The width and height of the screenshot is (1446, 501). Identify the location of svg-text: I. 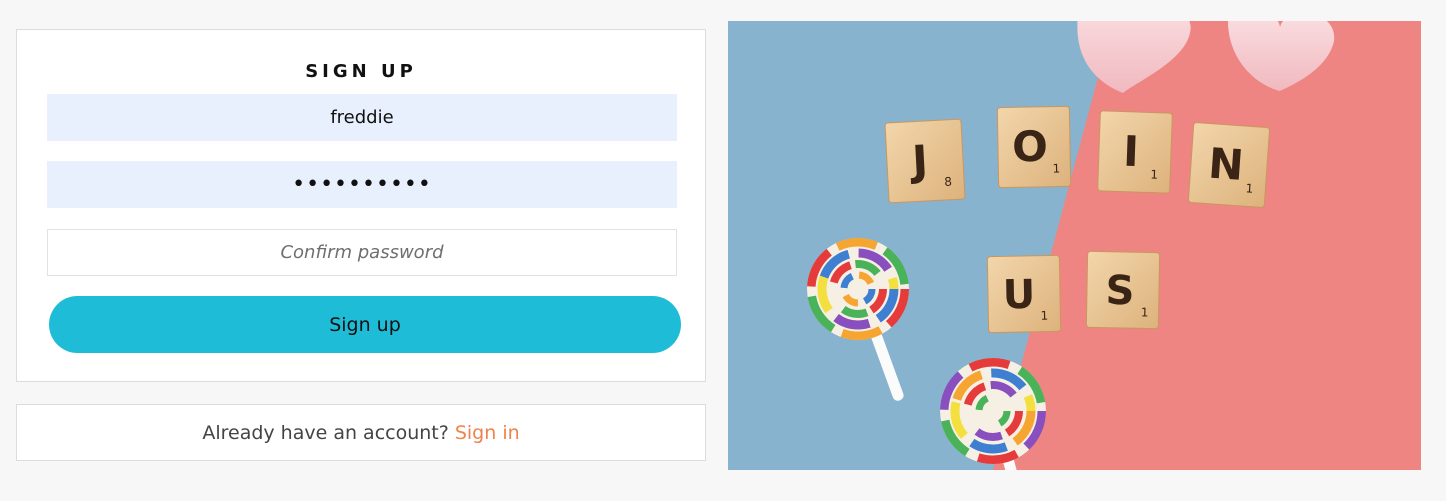
(1130, 152).